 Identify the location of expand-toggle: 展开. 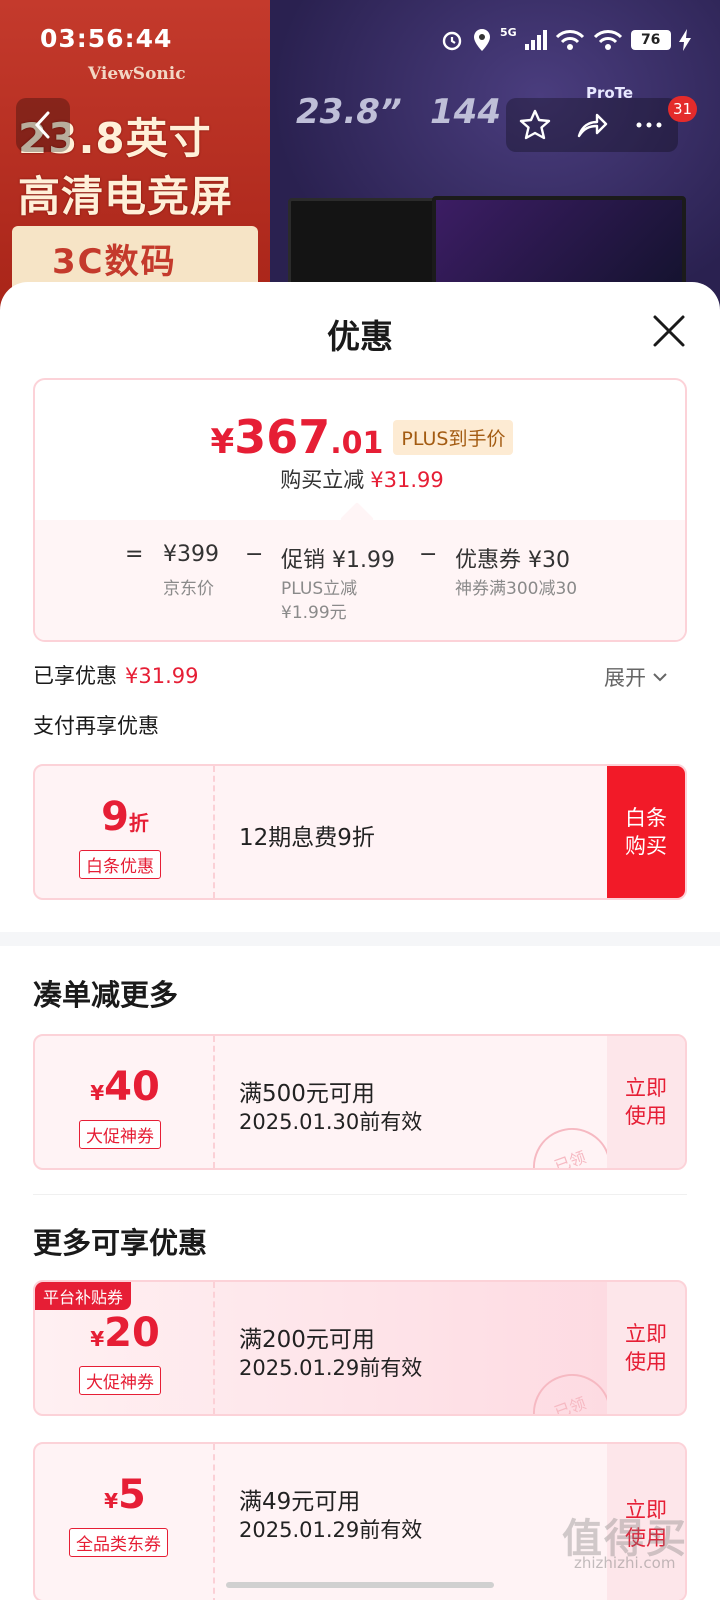
(636, 677).